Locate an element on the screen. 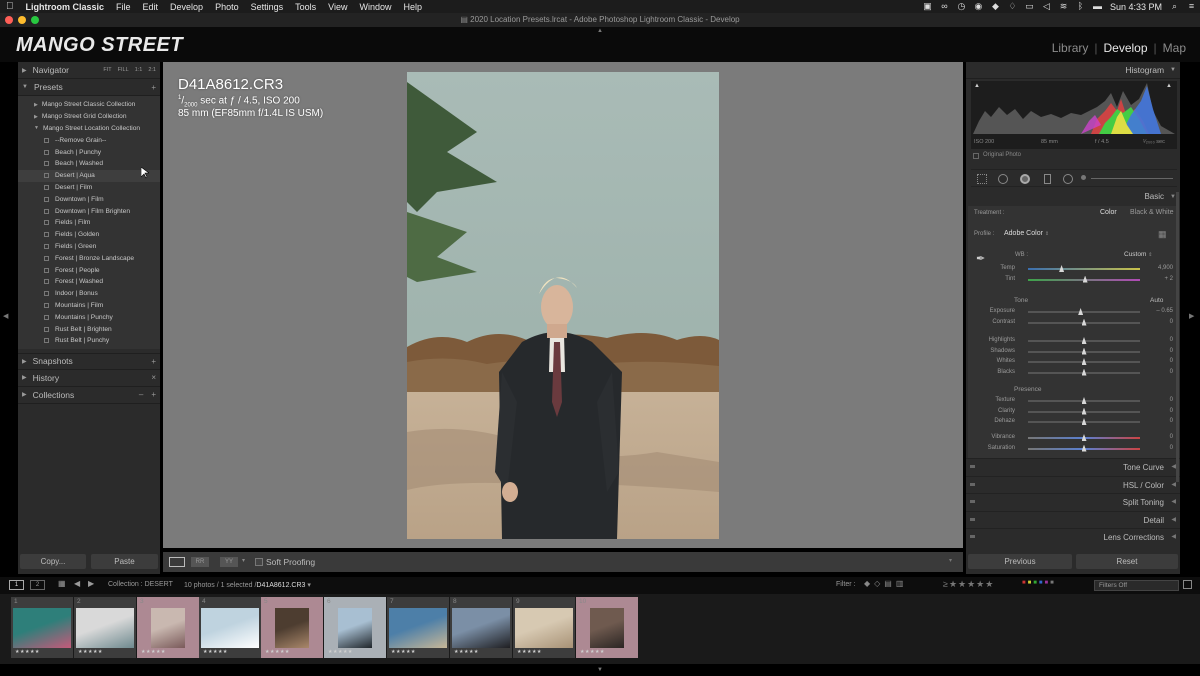 The width and height of the screenshot is (1200, 676). slider-value: 4,900 is located at coordinates (1163, 268).